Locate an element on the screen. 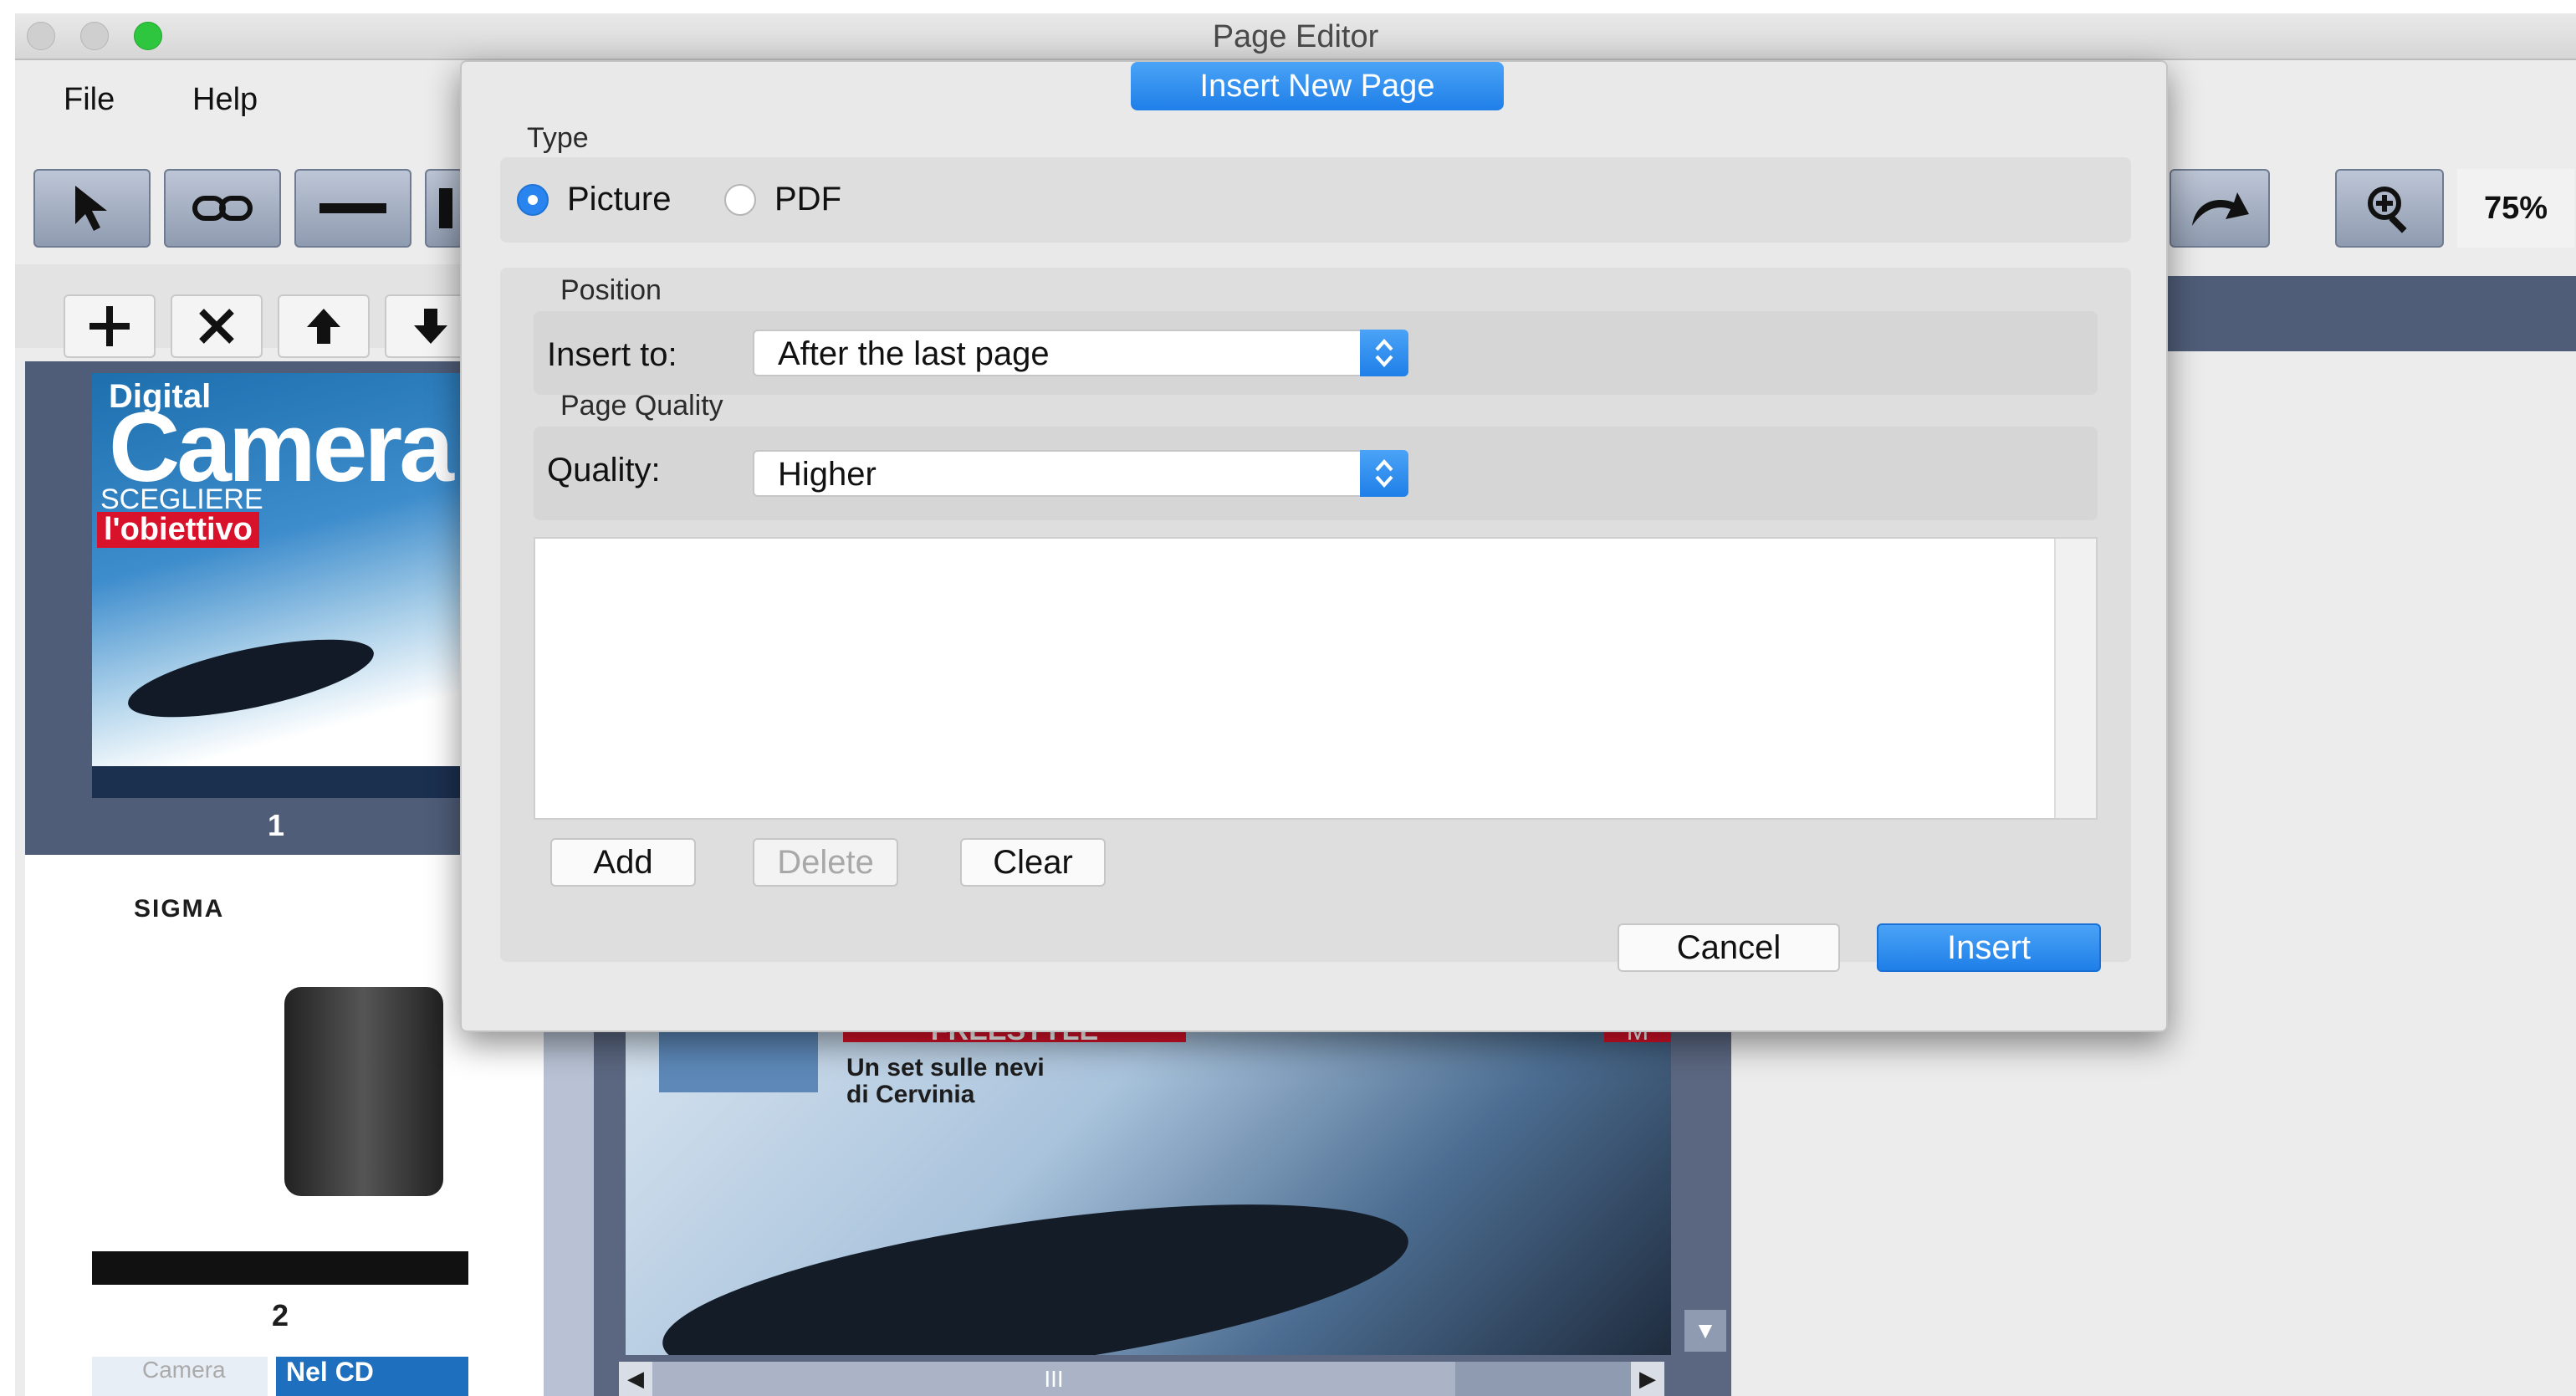  line-tool-button is located at coordinates (352, 209).